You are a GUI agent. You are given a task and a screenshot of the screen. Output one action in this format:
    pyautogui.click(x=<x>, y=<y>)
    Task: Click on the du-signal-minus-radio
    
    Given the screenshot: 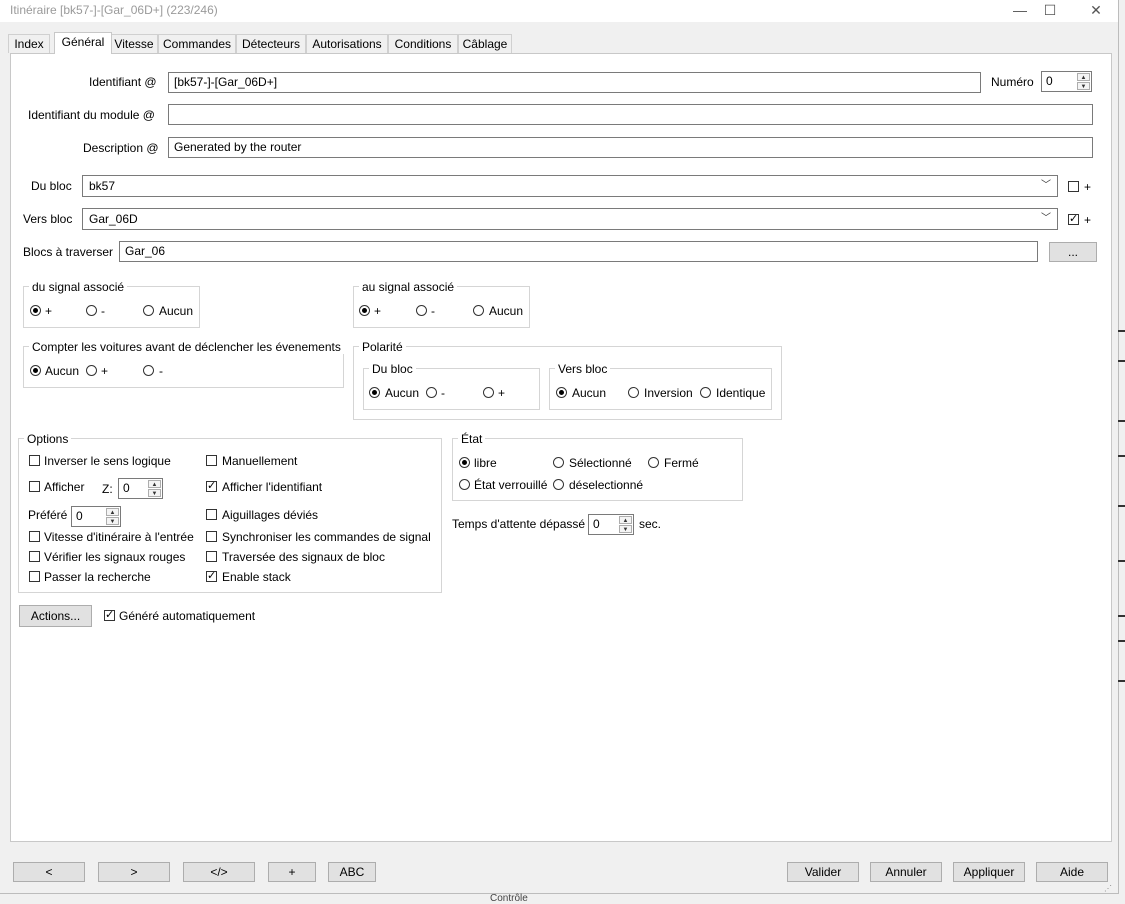 What is the action you would take?
    pyautogui.click(x=91, y=310)
    